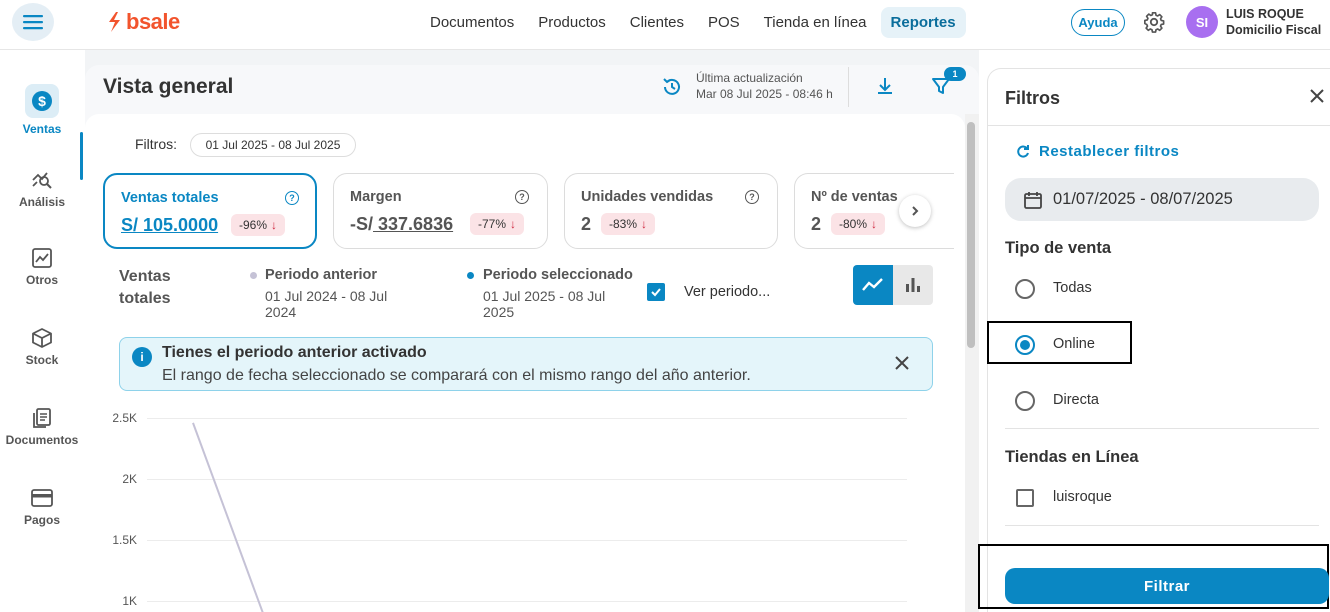 This screenshot has height=612, width=1330. I want to click on nav-tienda-en-linea: Tienda en línea, so click(815, 22).